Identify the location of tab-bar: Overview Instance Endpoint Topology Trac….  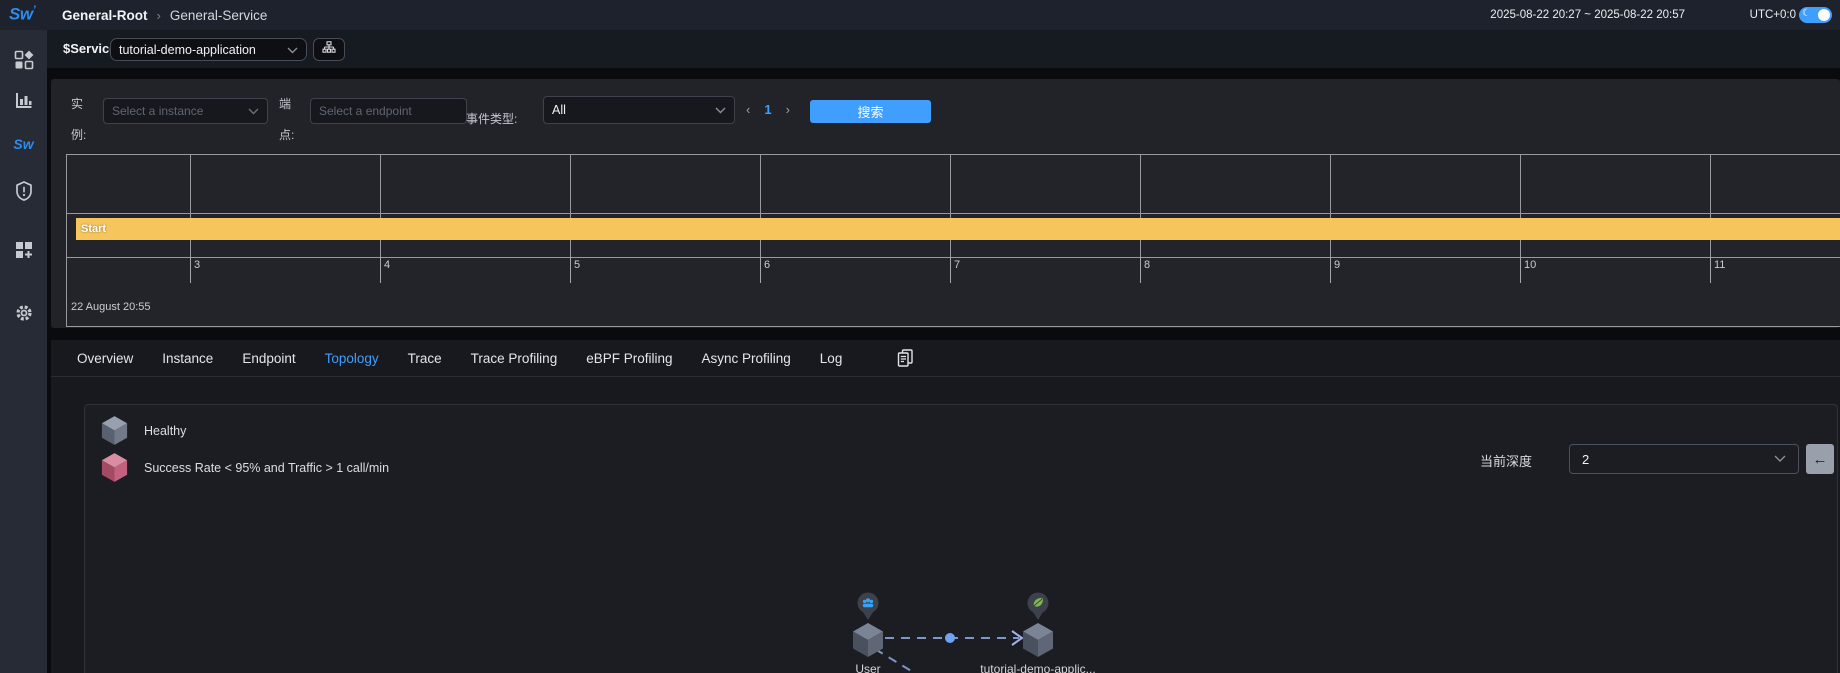
(945, 358).